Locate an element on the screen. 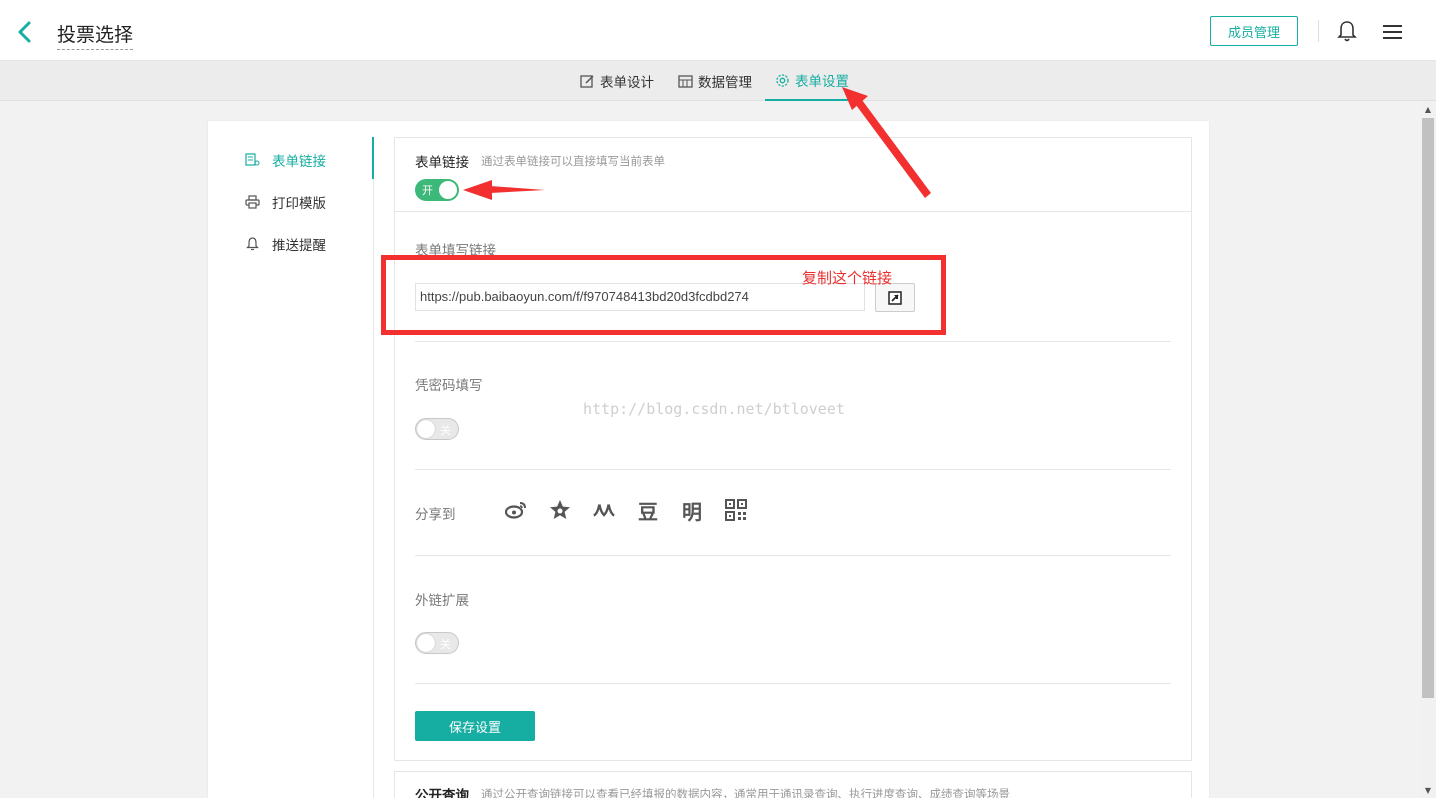 Image resolution: width=1436 pixels, height=798 pixels. scroll-thumb is located at coordinates (1428, 408).